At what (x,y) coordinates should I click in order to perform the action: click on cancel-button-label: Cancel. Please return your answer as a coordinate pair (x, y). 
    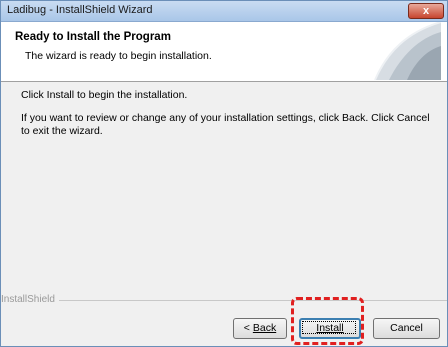
    Looking at the image, I should click on (406, 328).